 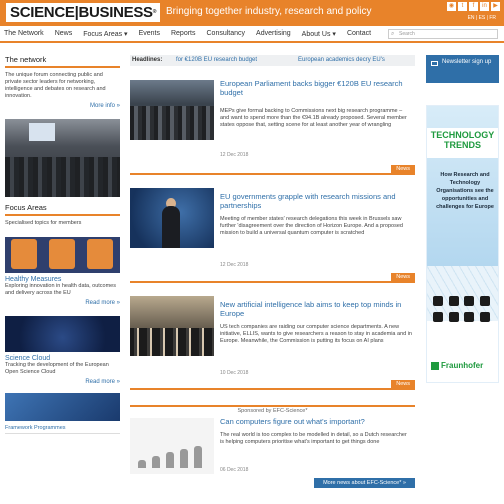 What do you see at coordinates (462, 140) in the screenshot?
I see `ad-title: TECHNOLOGY TRENDS` at bounding box center [462, 140].